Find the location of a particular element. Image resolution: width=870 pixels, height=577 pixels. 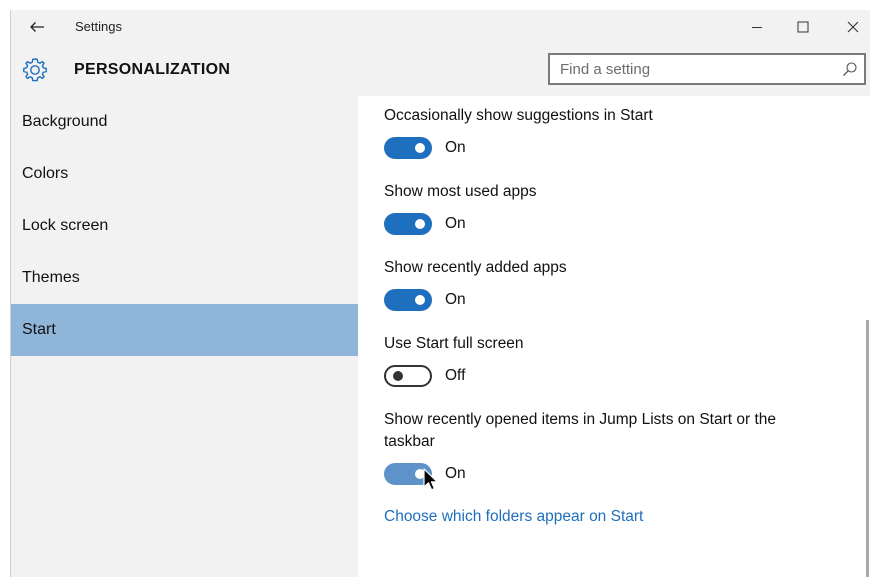

maximize-icon is located at coordinates (803, 27).